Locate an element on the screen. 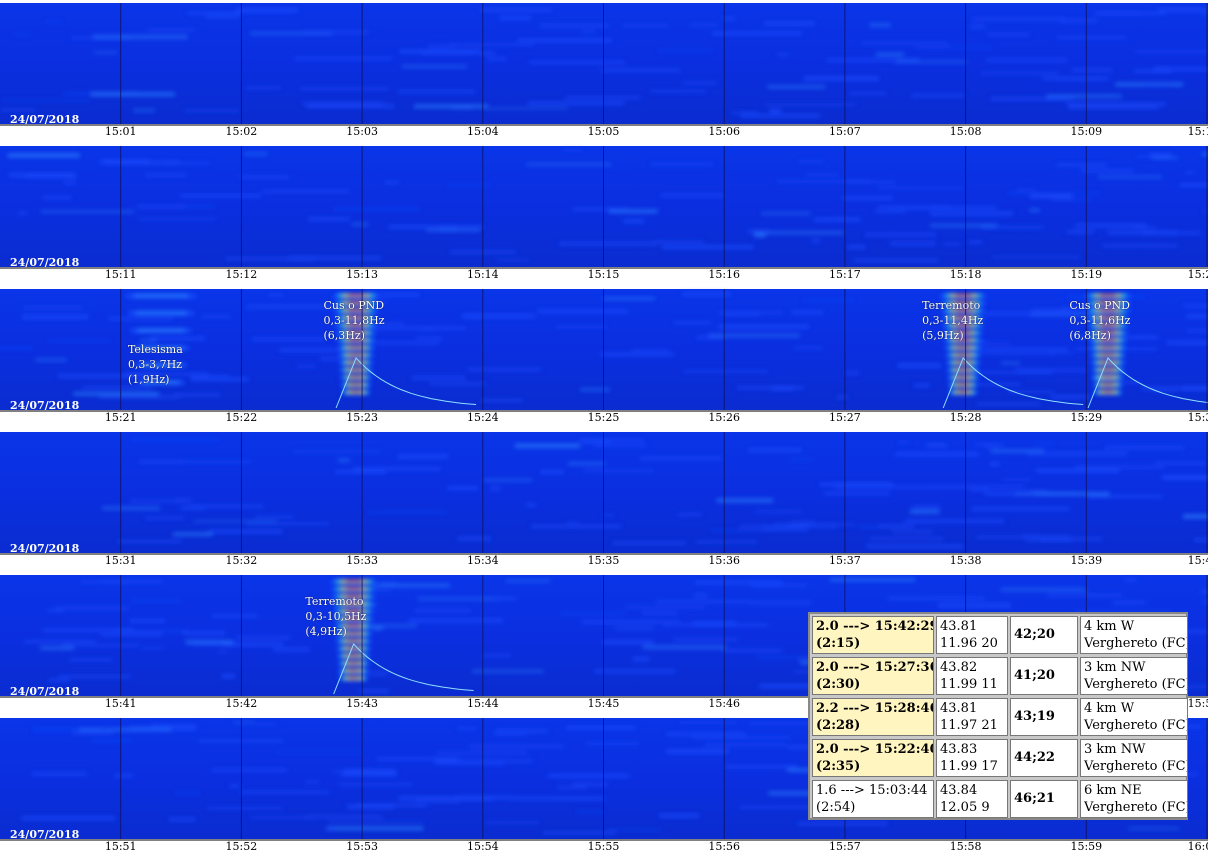 This screenshot has width=1208, height=860. quake-magnitude-time: 2.0 ---> 15:42:29 (2:15) is located at coordinates (873, 635).